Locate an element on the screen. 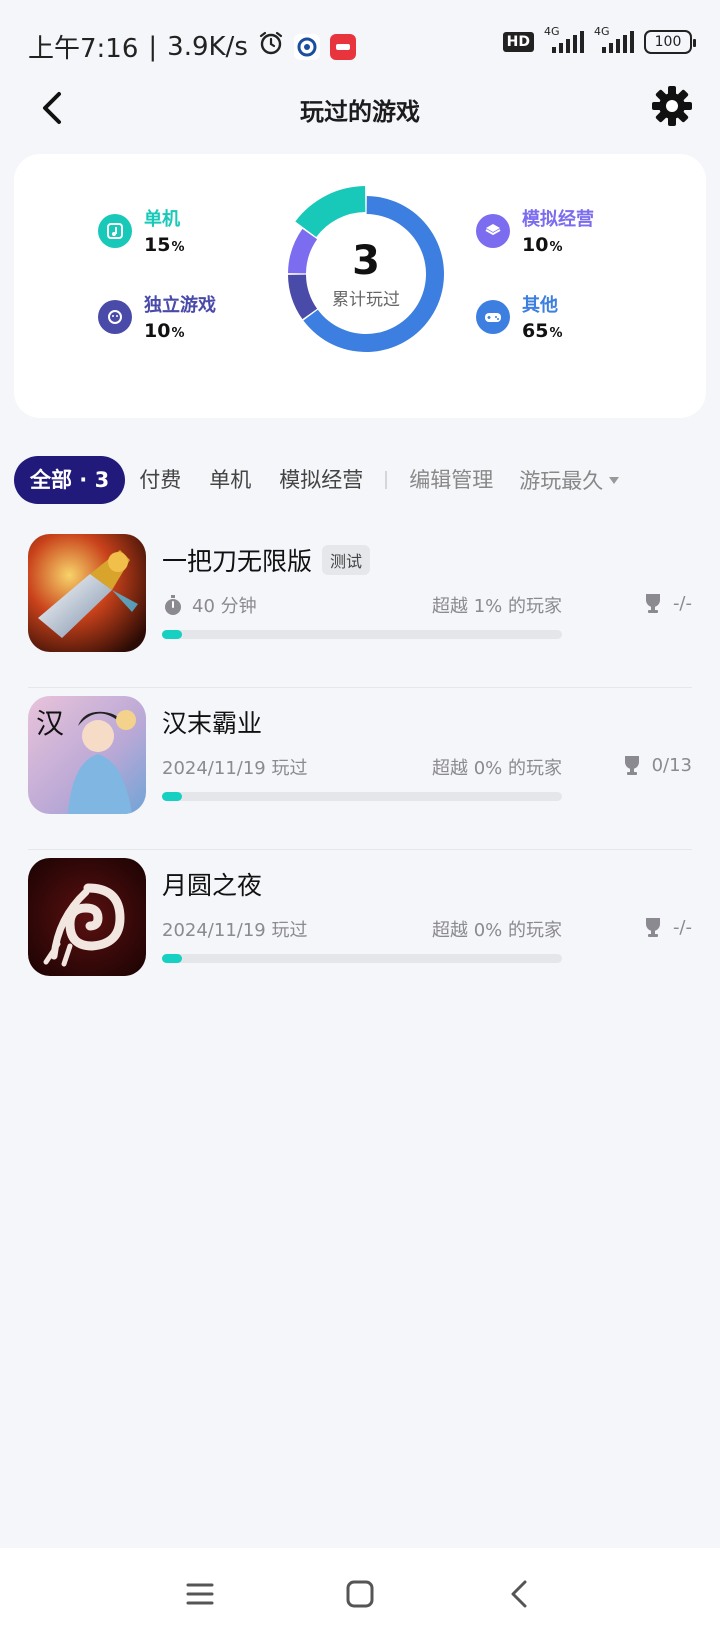 The image size is (720, 1640). smiley-bubble-icon is located at coordinates (115, 317).